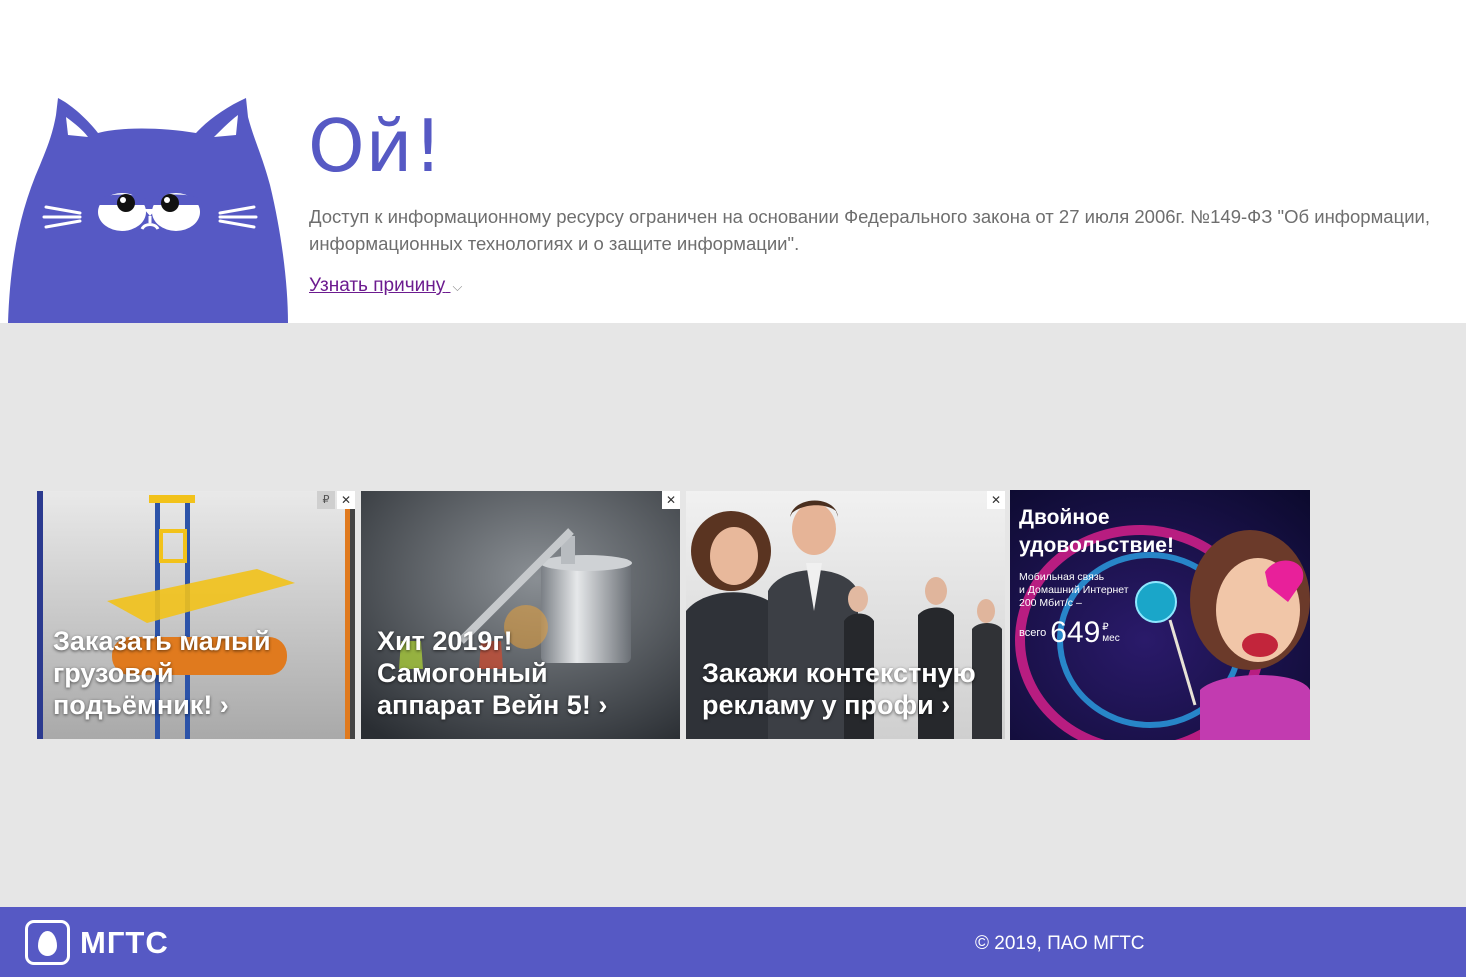 The height and width of the screenshot is (977, 1466). Describe the element at coordinates (1060, 943) in the screenshot. I see `copyright: © 2019, ПАО МГТС` at that location.